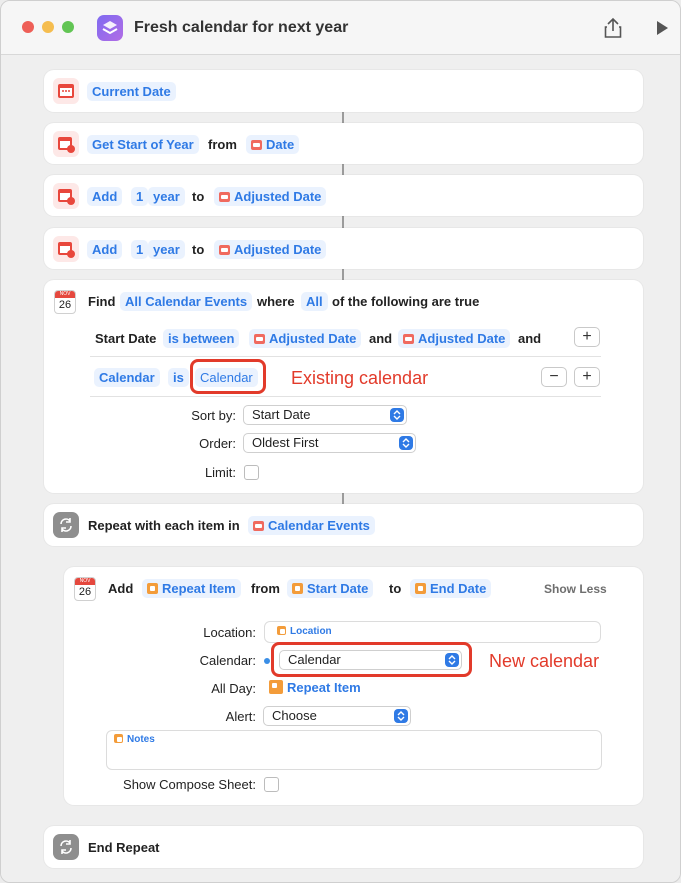  Describe the element at coordinates (345, 356) in the screenshot. I see `divider` at that location.